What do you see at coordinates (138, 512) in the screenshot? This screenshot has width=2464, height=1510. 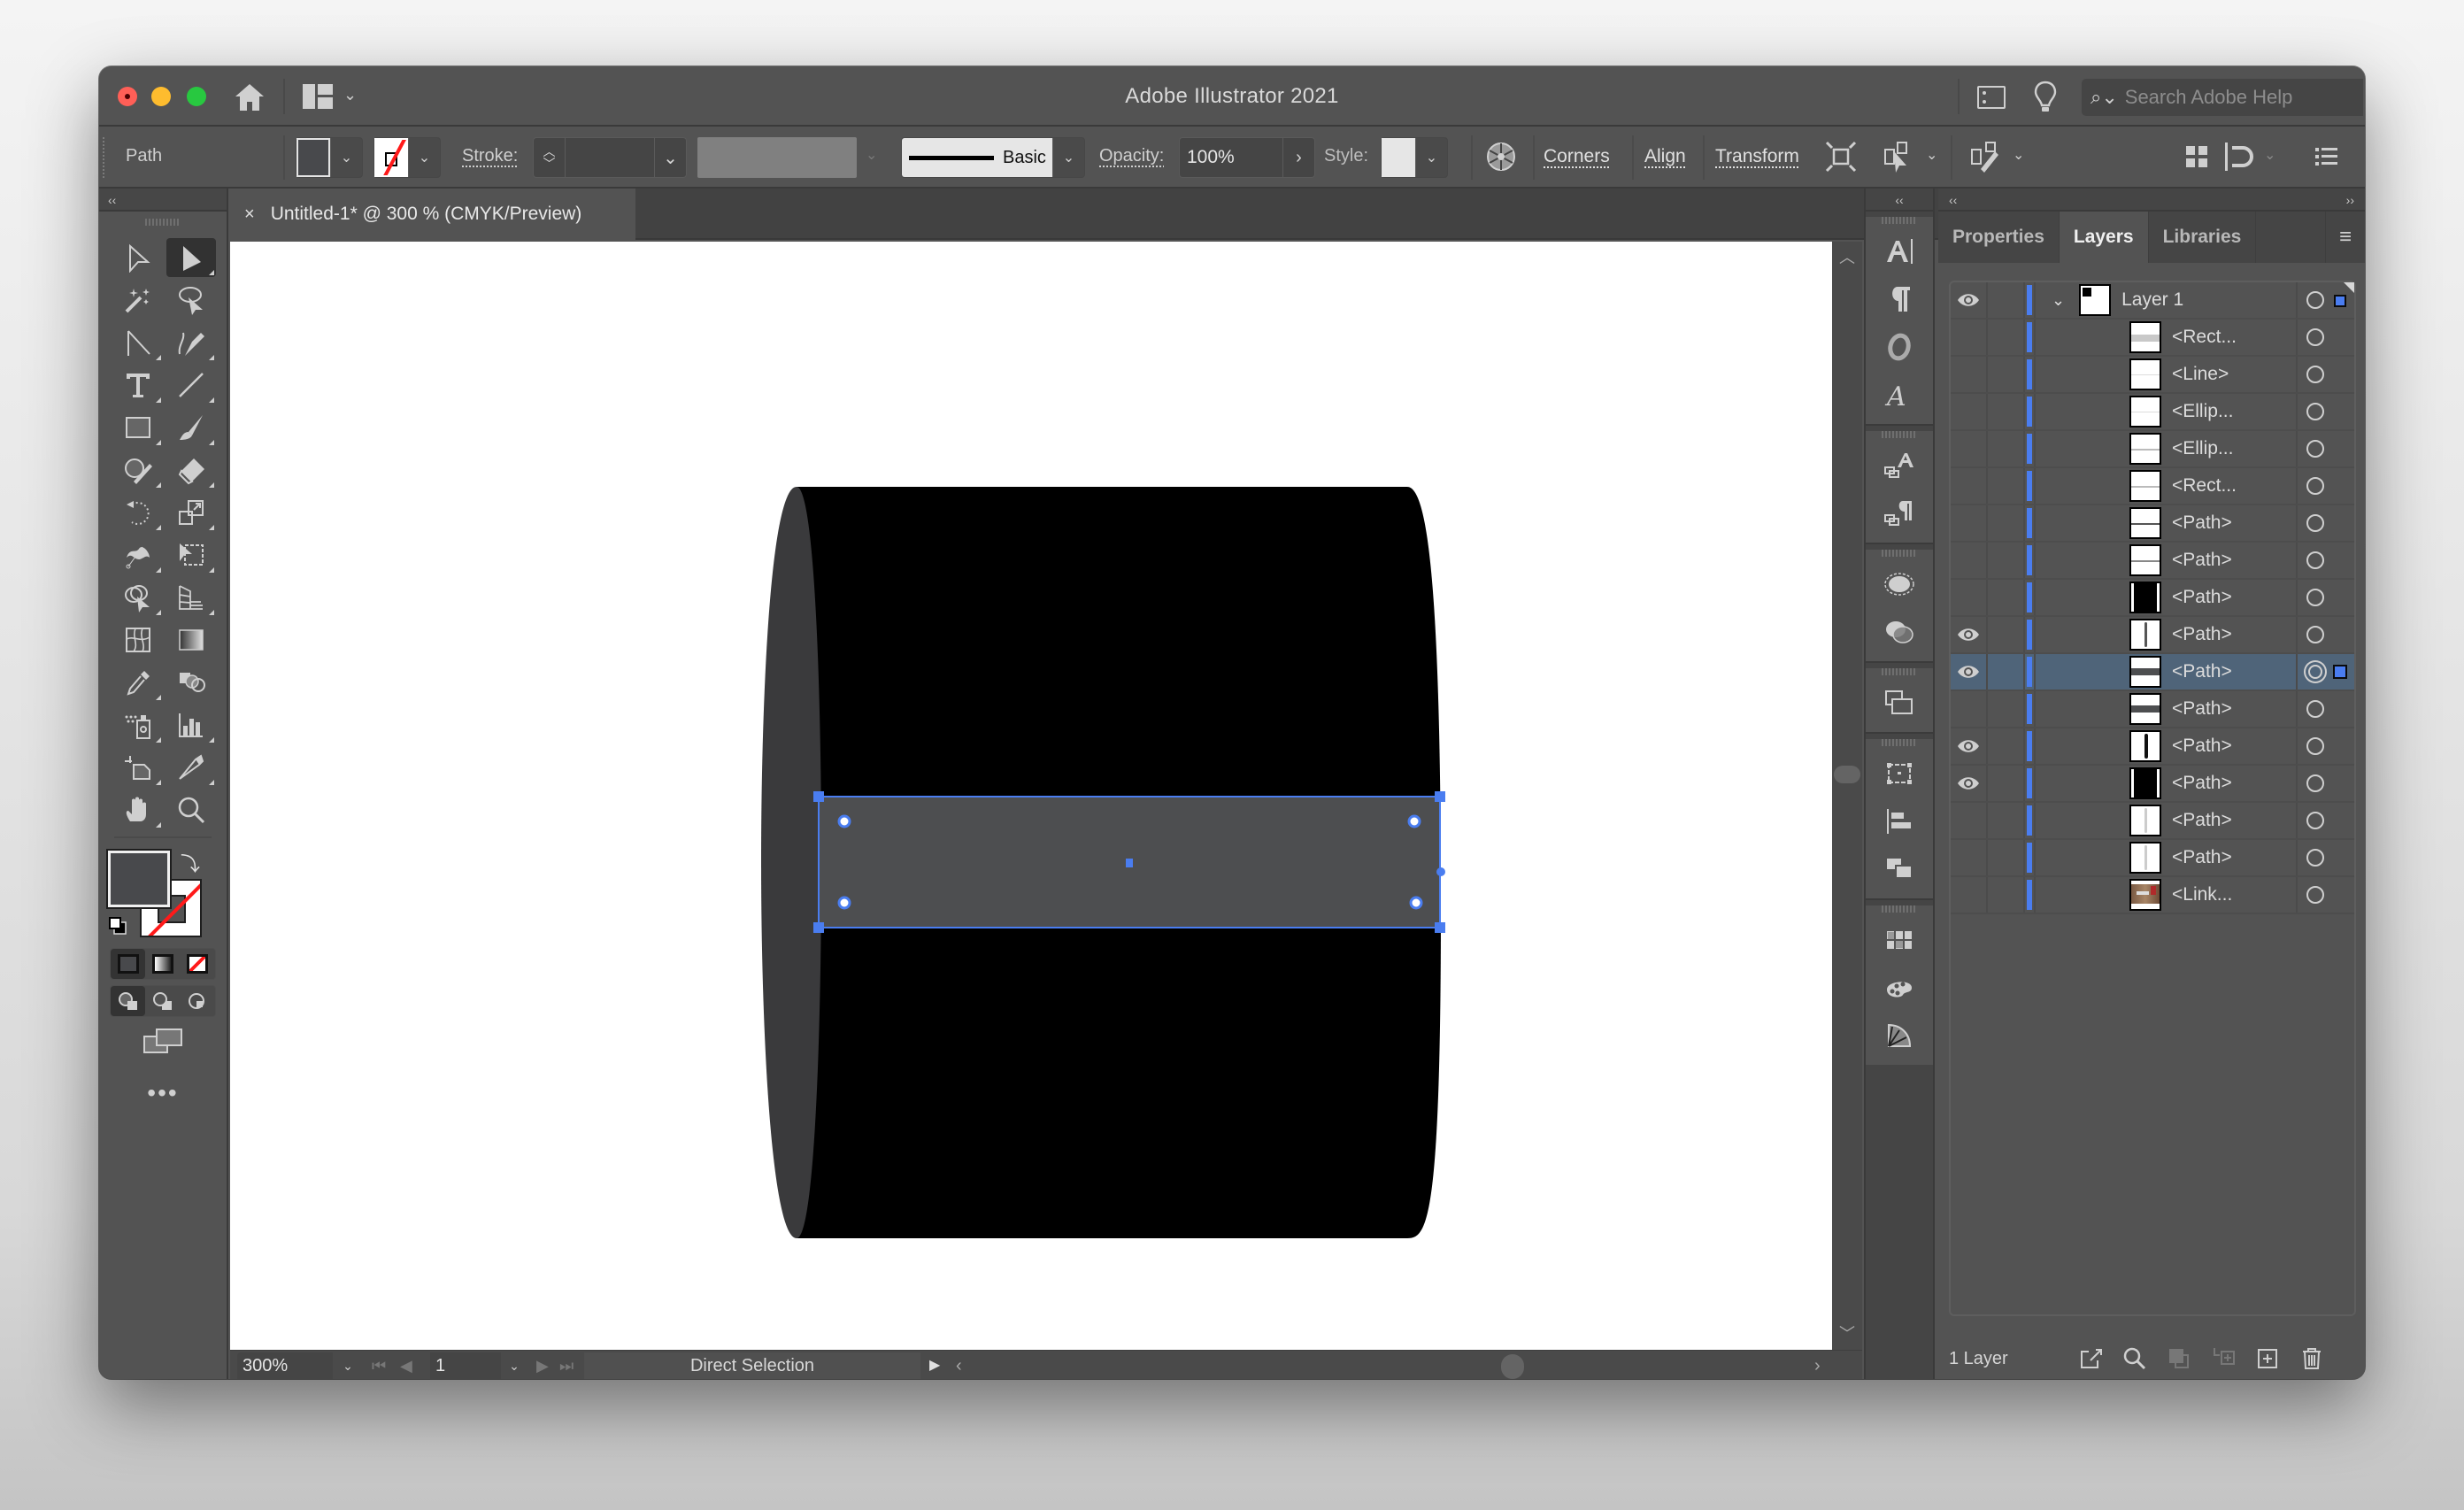 I see `rotate-tool` at bounding box center [138, 512].